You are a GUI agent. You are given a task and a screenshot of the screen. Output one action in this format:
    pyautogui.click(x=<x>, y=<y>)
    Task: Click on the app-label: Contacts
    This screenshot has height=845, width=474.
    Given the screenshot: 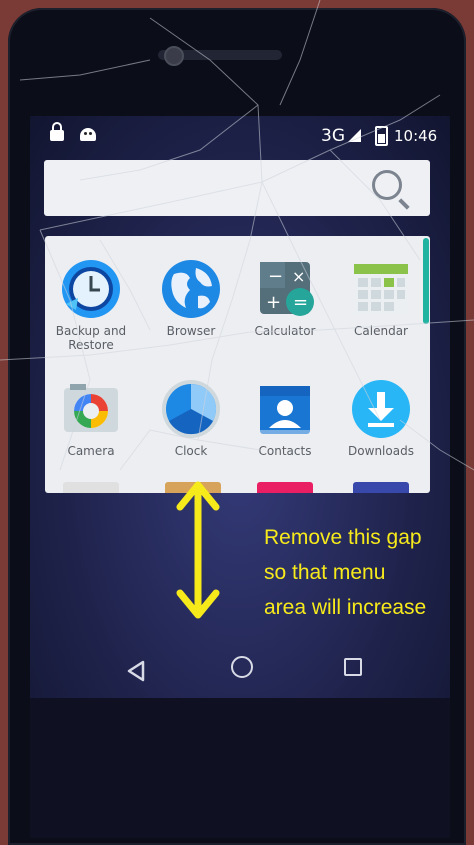 What is the action you would take?
    pyautogui.click(x=285, y=451)
    